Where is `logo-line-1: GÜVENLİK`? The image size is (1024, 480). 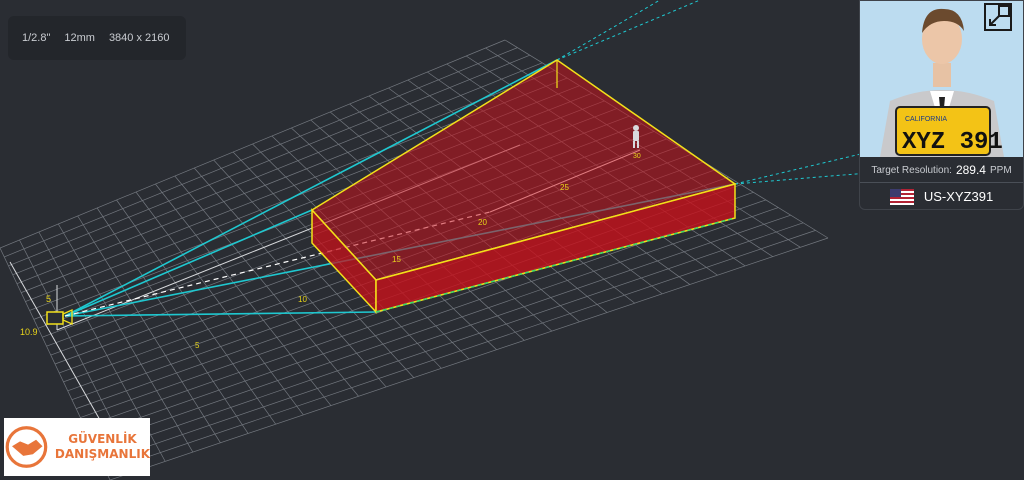 logo-line-1: GÜVENLİK is located at coordinates (102, 439).